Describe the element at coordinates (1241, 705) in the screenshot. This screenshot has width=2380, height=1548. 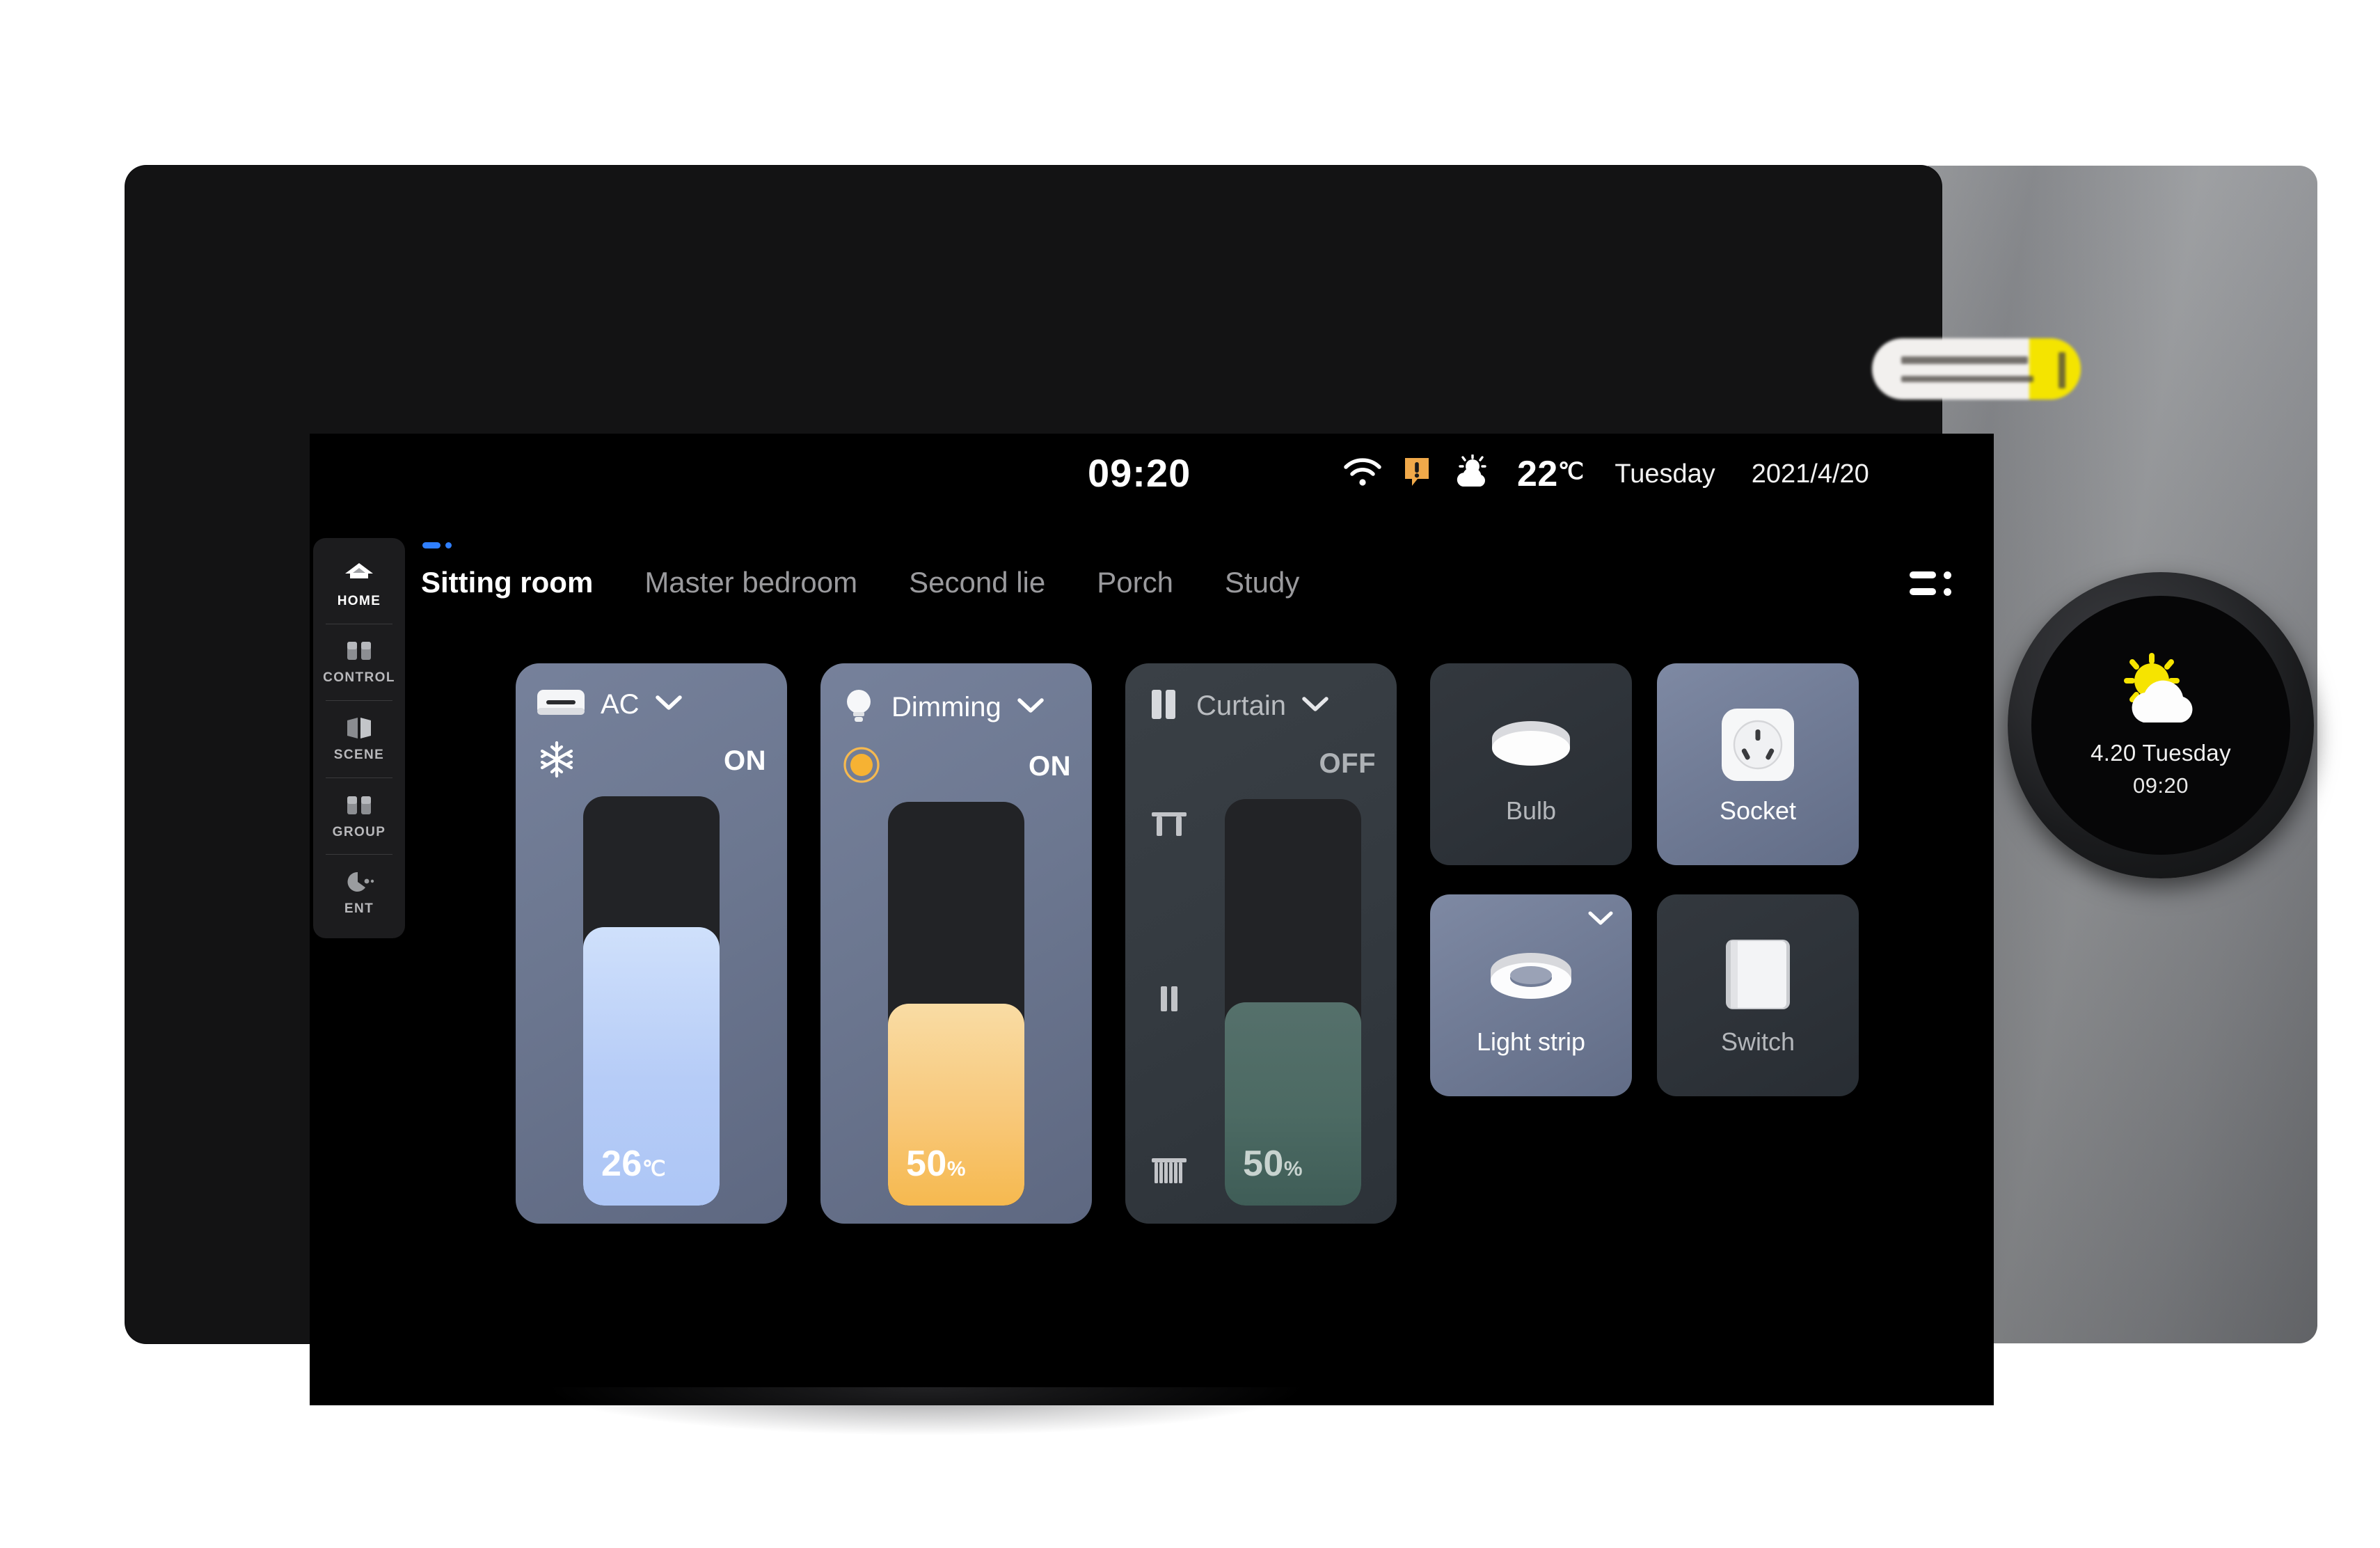
I see `card-title: Curtain` at that location.